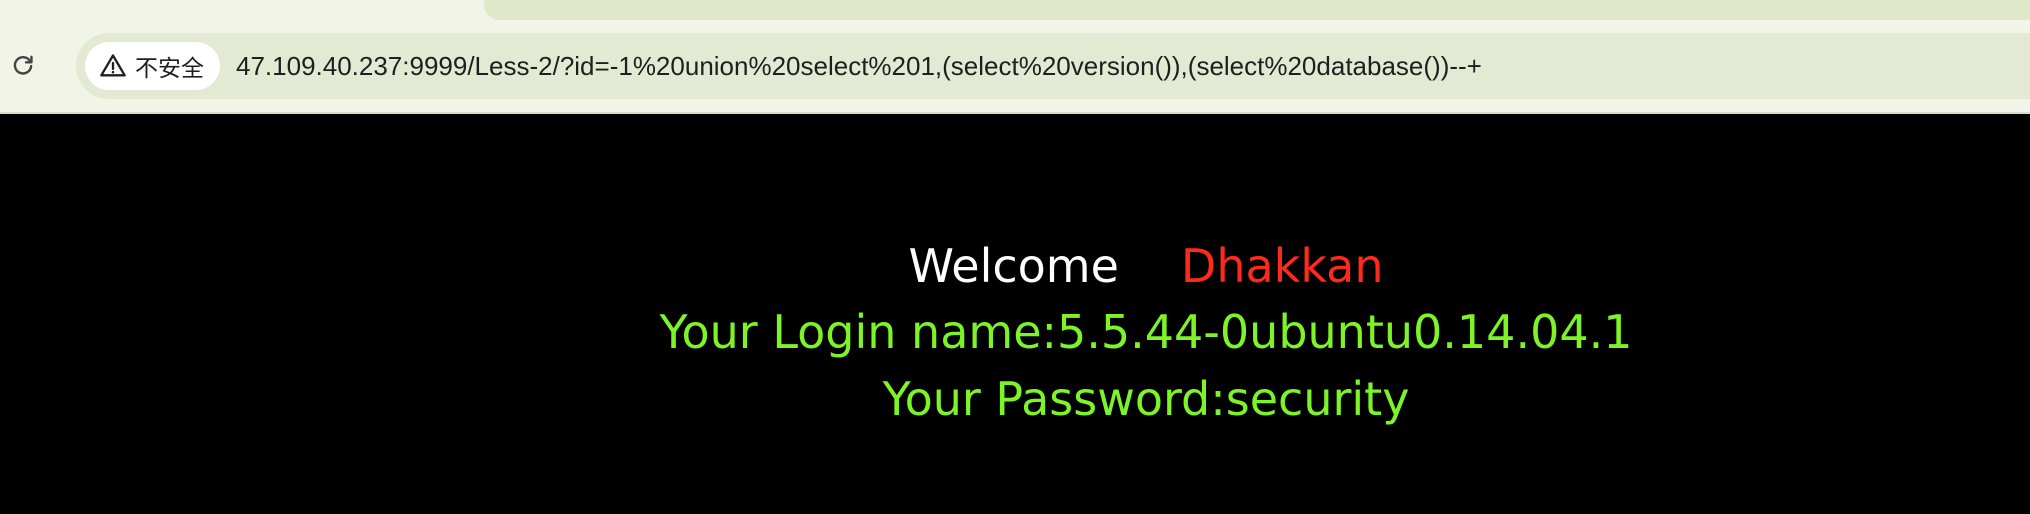  I want to click on reload-icon, so click(23, 65).